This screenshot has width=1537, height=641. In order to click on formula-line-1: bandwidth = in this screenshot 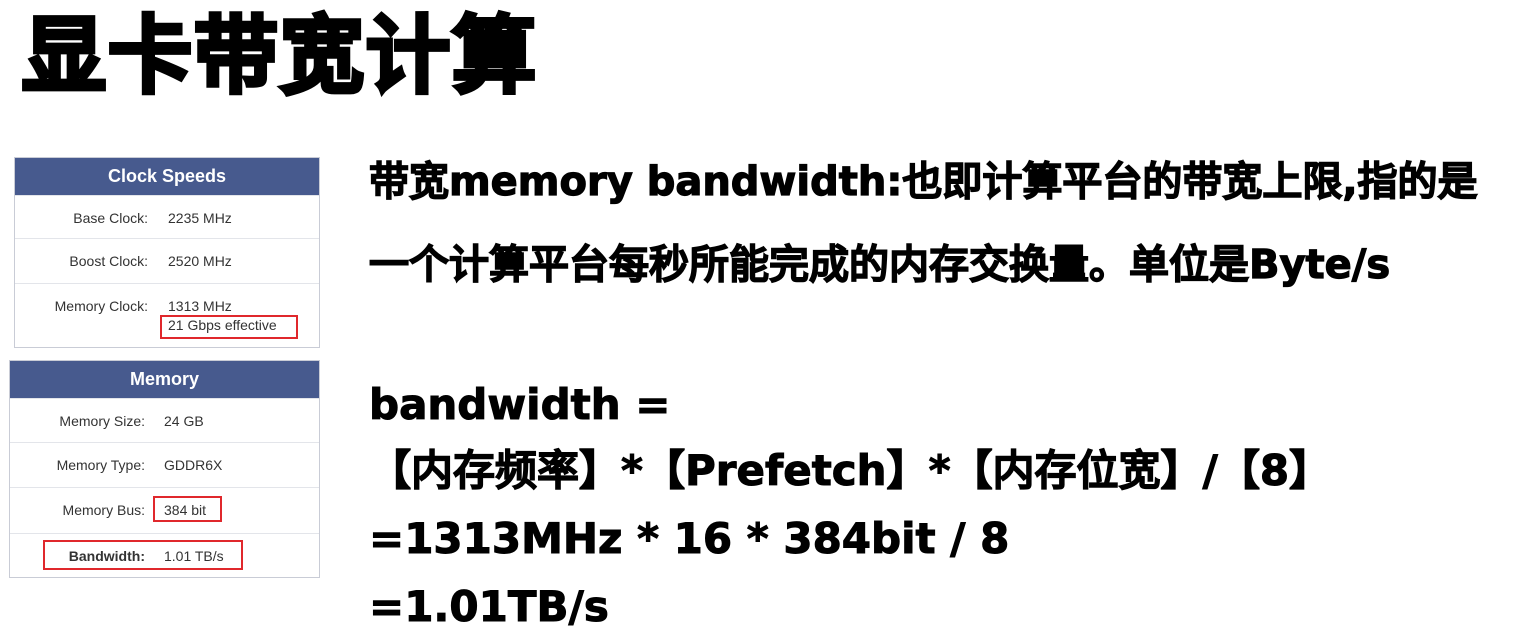, I will do `click(519, 404)`.